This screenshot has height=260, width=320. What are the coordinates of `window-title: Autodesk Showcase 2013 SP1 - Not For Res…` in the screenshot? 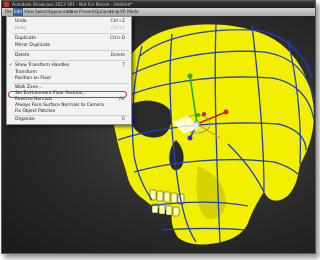 It's located at (72, 4).